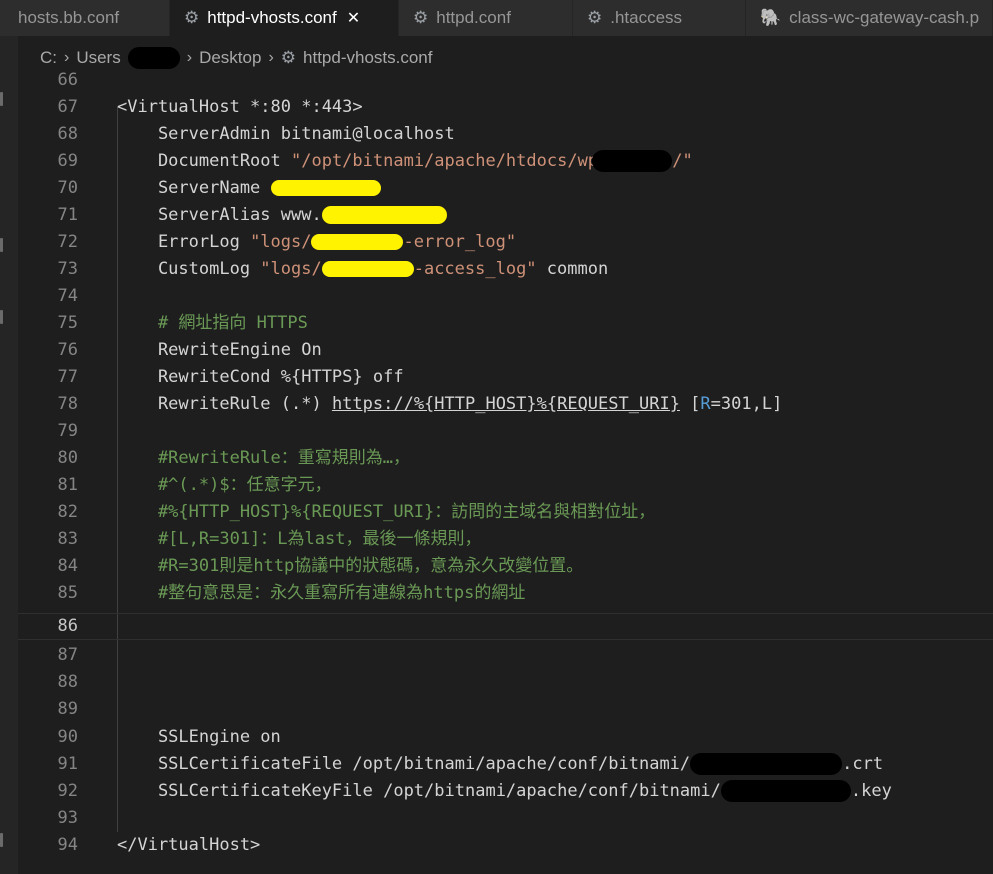  I want to click on line-number: 81, so click(67, 485).